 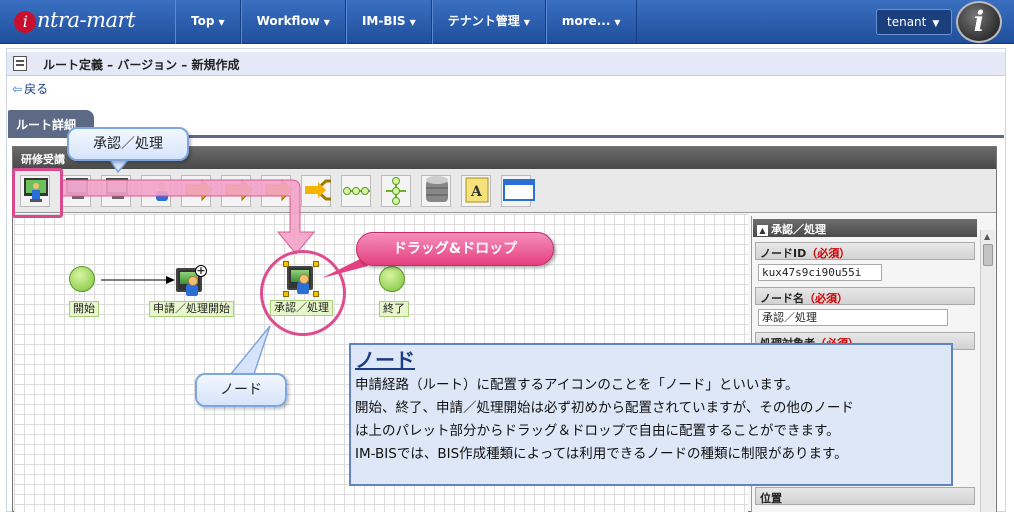 I want to click on info-title: ノード, so click(x=385, y=360).